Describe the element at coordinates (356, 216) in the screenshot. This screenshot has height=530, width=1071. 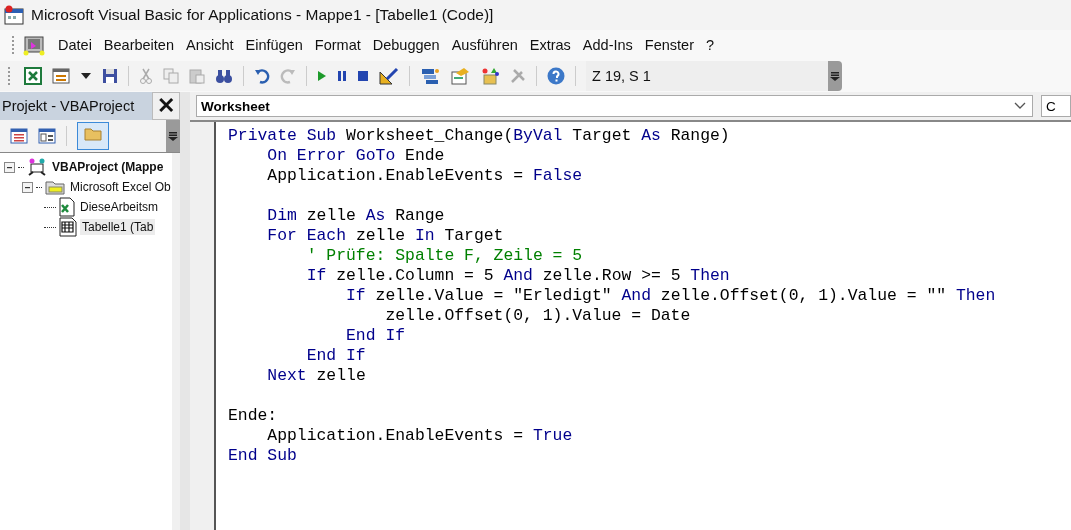
I see `code-line: Dim zelle As Range` at that location.